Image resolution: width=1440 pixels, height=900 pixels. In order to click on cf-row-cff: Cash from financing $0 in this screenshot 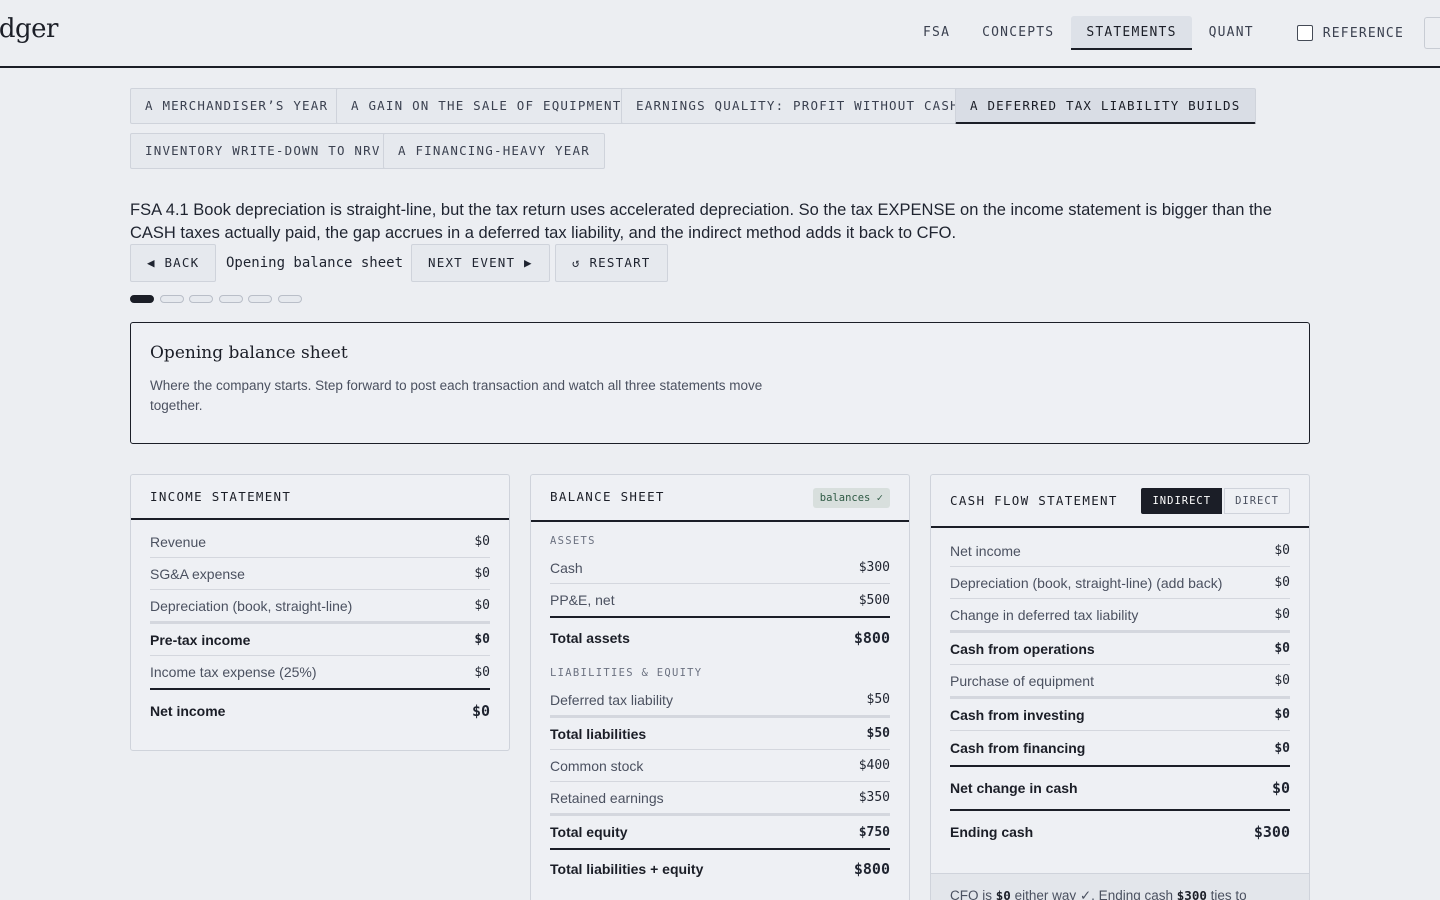, I will do `click(1120, 748)`.